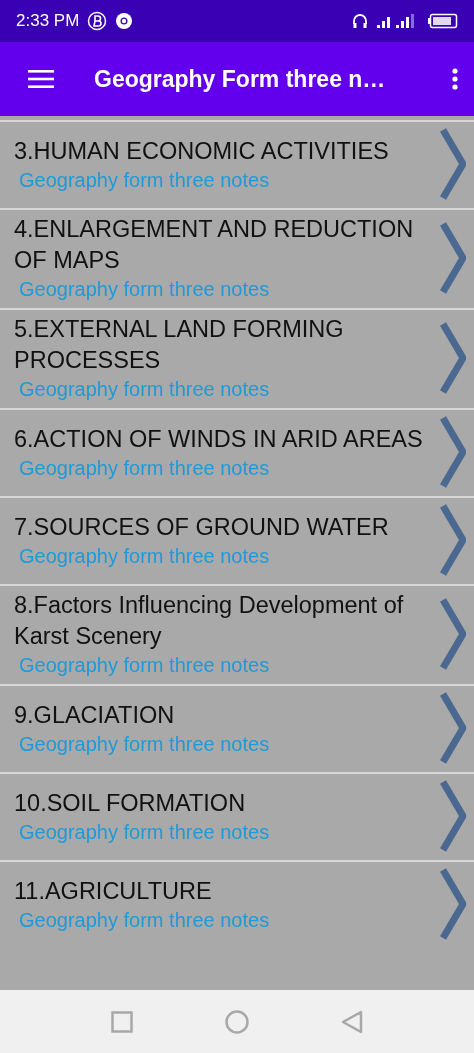 The image size is (474, 1053). Describe the element at coordinates (95, 715) in the screenshot. I see `note-title: 9.GLACIATION` at that location.